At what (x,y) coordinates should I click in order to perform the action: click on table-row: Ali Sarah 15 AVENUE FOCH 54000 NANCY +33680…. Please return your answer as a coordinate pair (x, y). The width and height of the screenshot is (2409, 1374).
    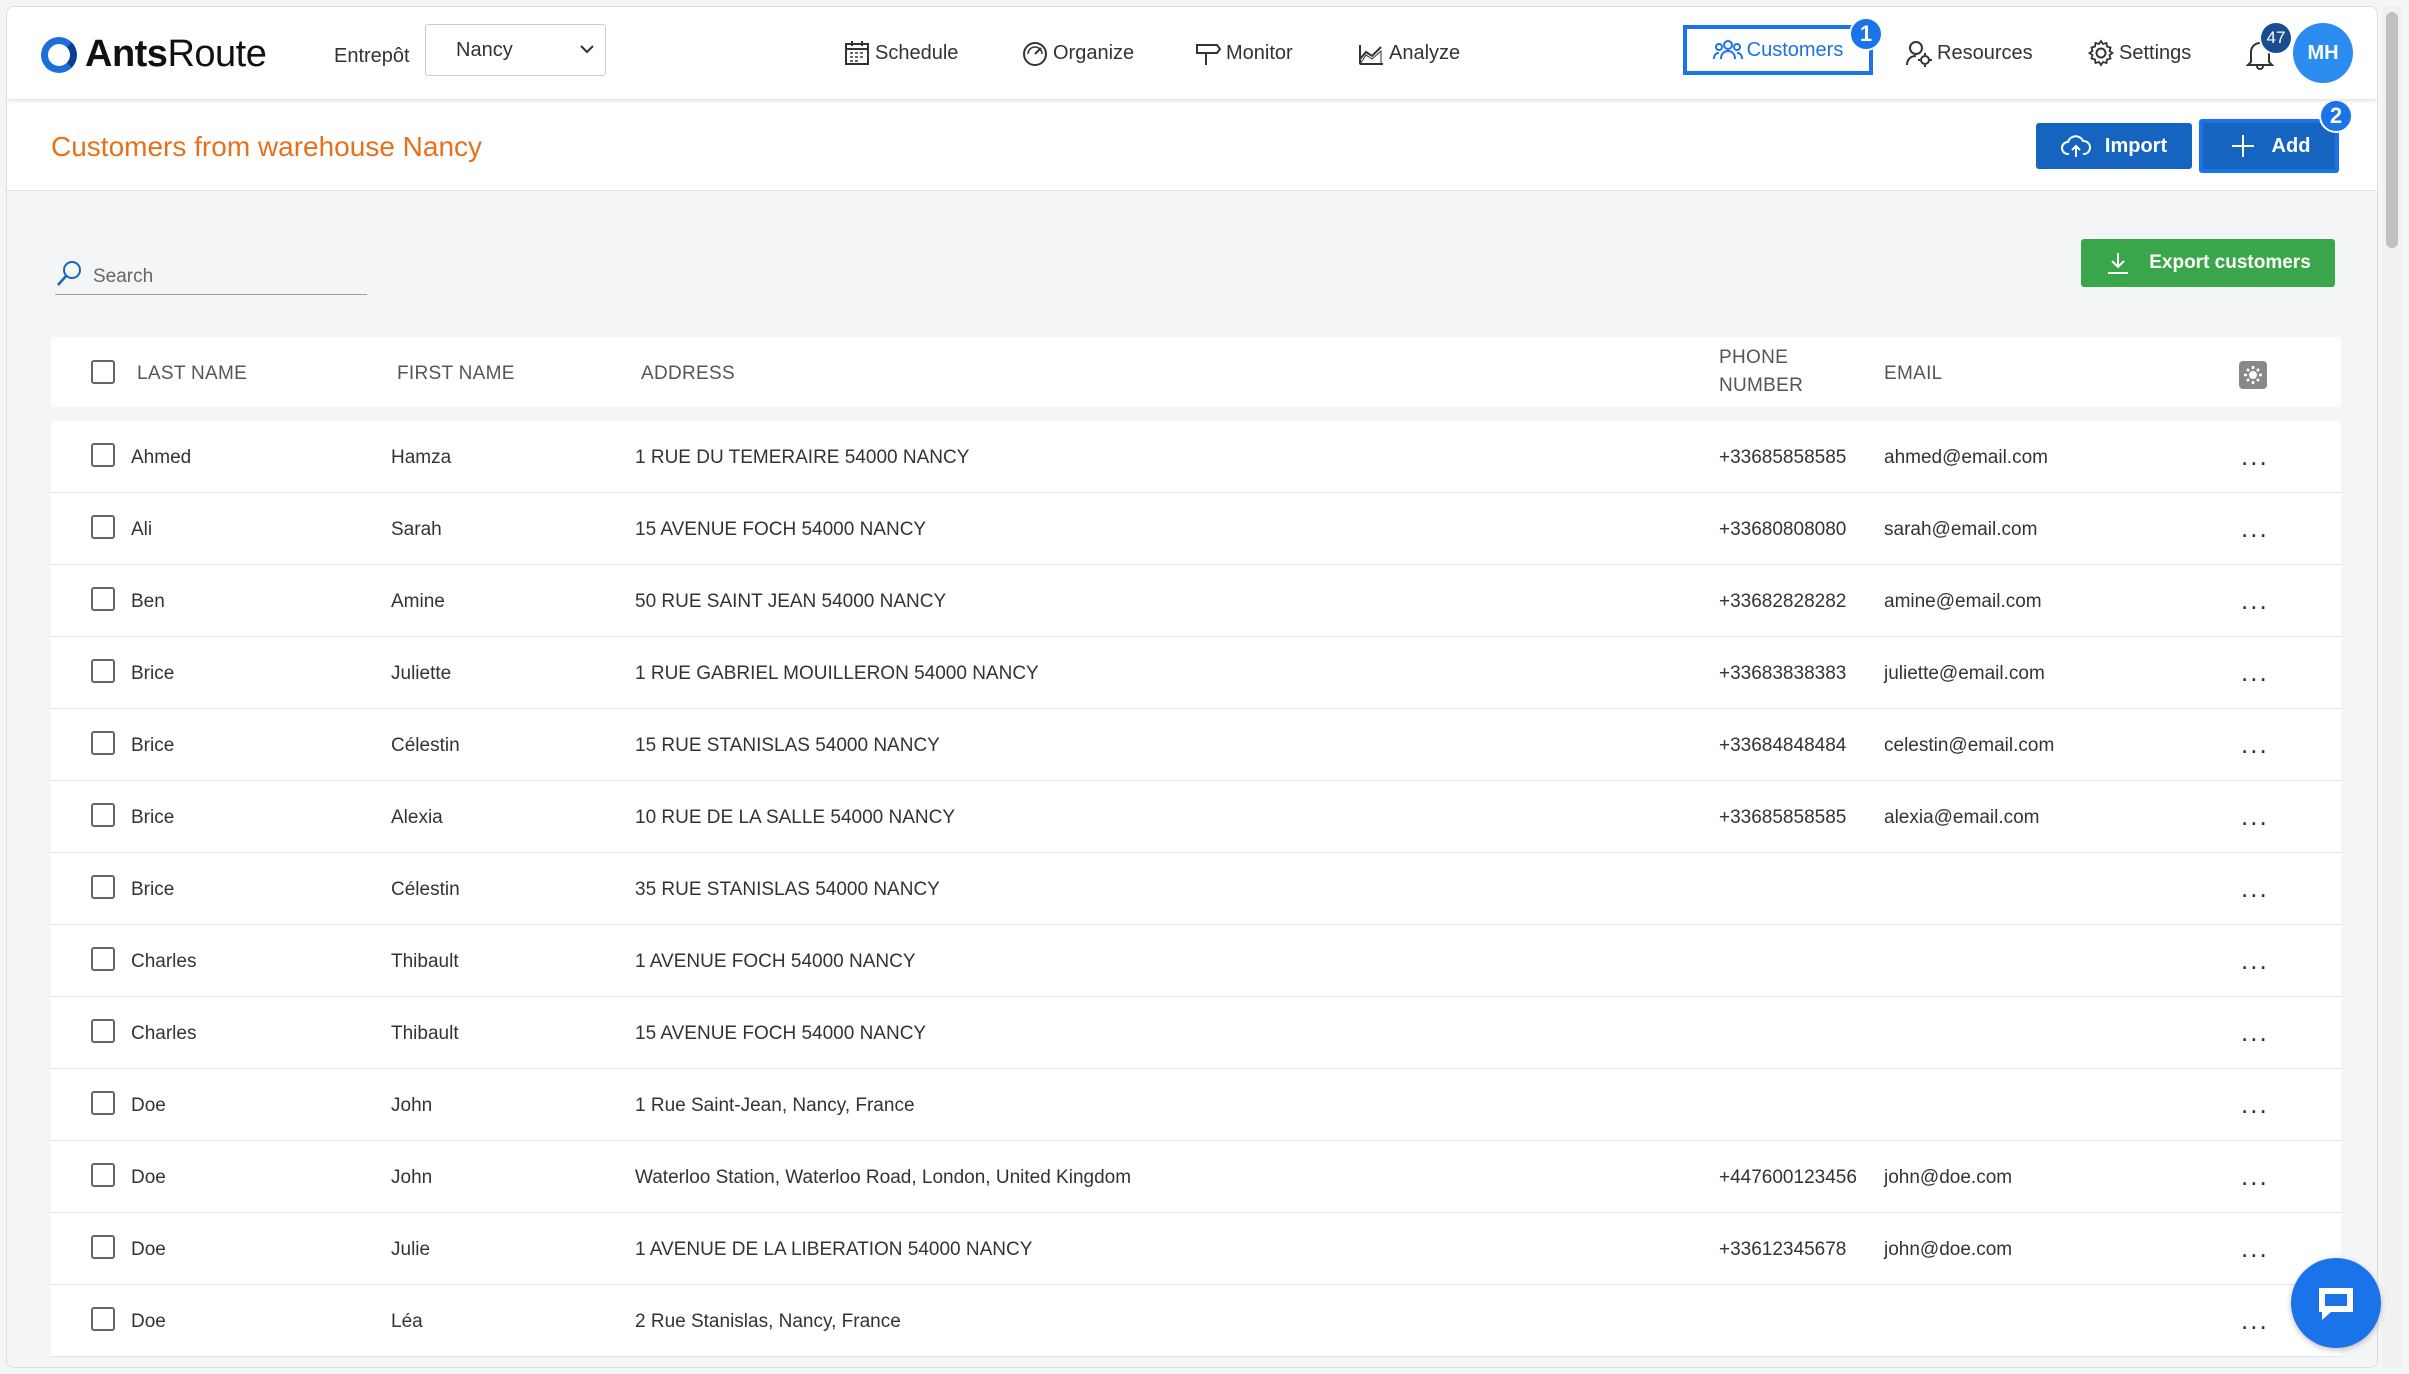
    Looking at the image, I should click on (1196, 529).